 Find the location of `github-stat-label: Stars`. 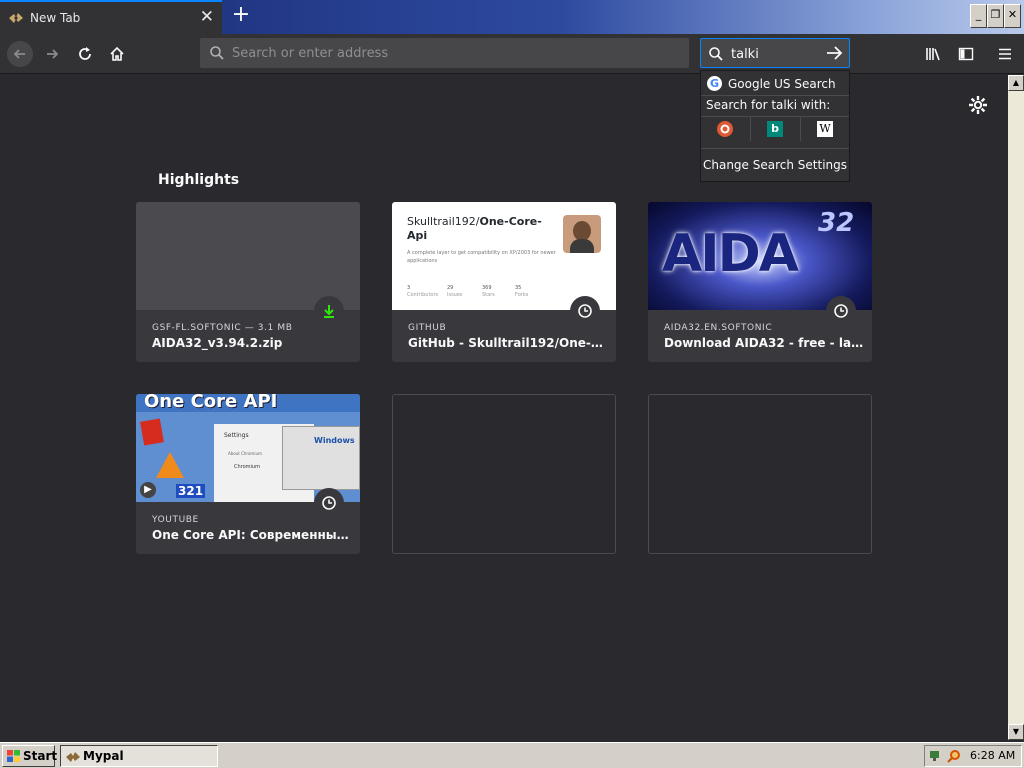

github-stat-label: Stars is located at coordinates (488, 295).